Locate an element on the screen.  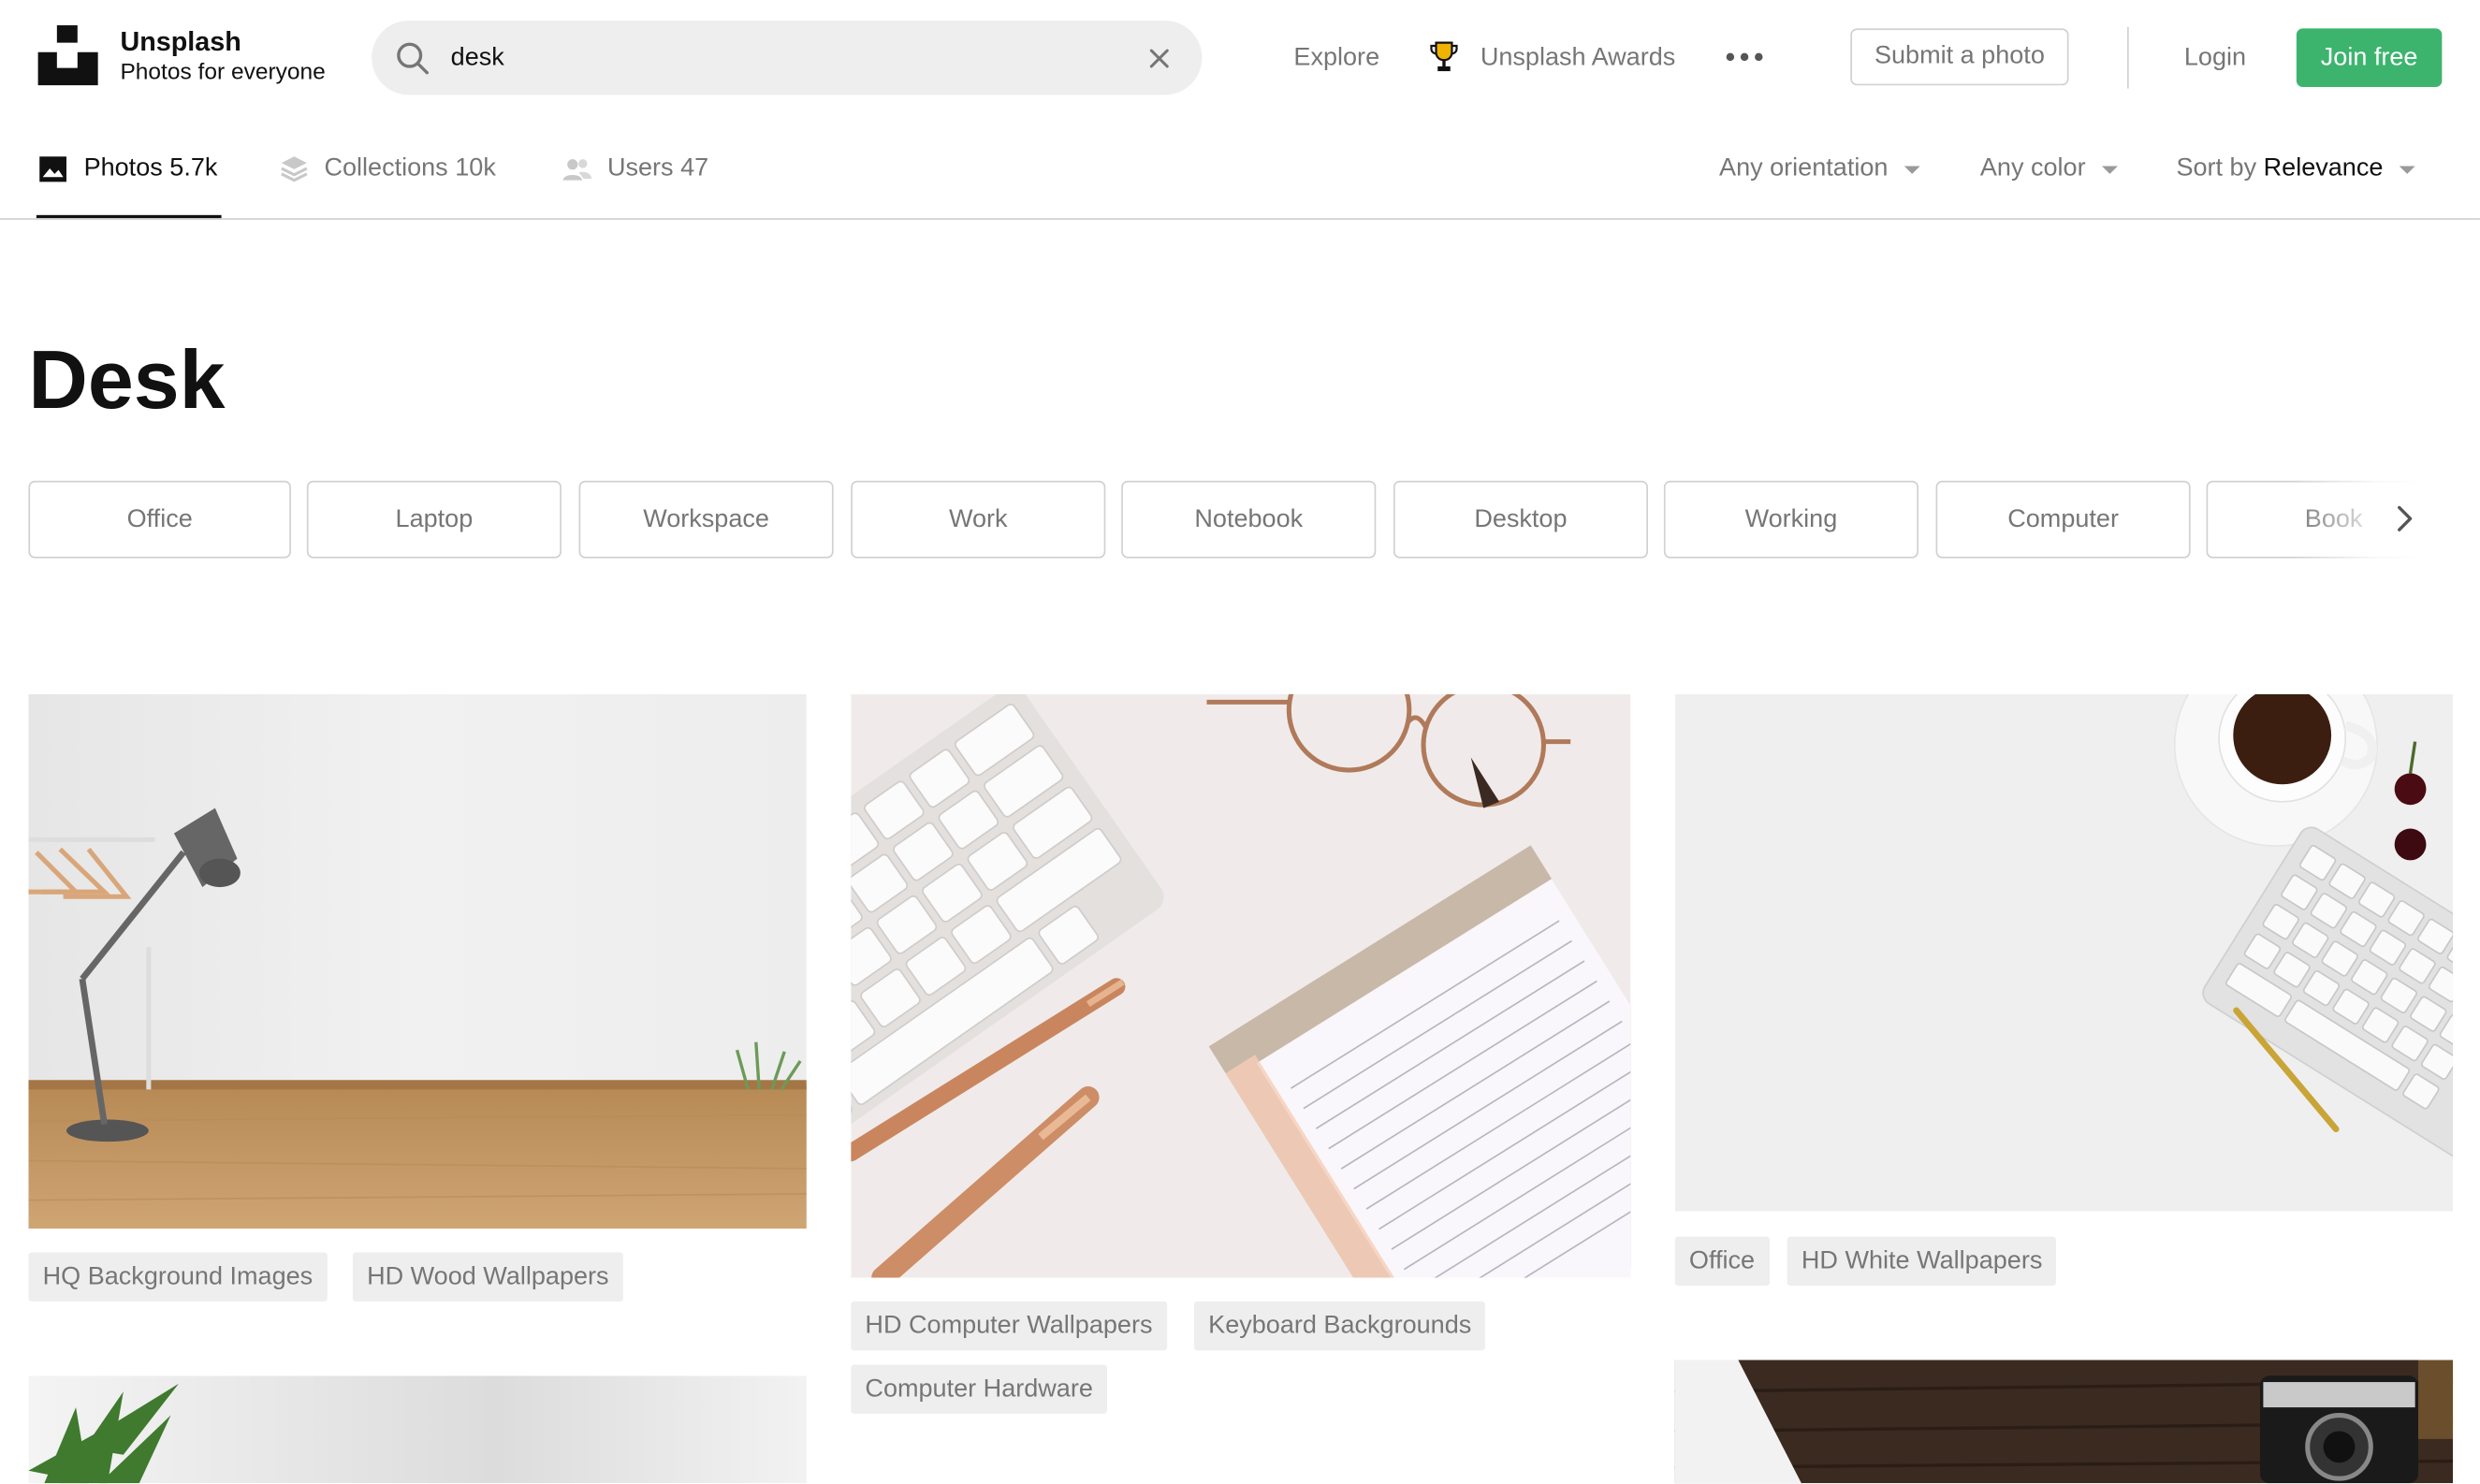
tab-users-label: Users is located at coordinates (640, 168).